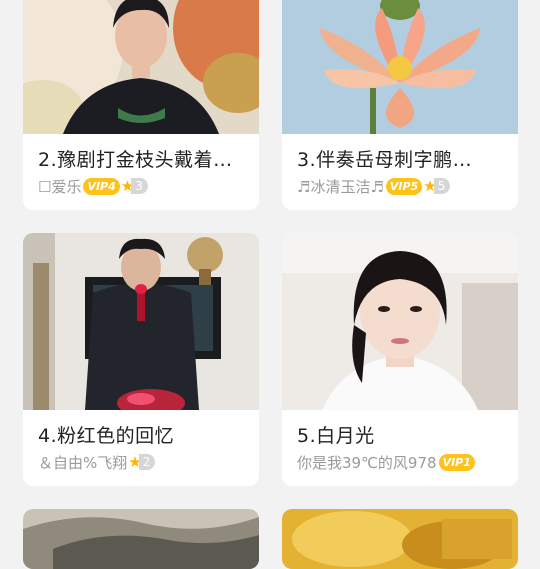  What do you see at coordinates (82, 462) in the screenshot?
I see `author-name: ＆自由%飞翔` at bounding box center [82, 462].